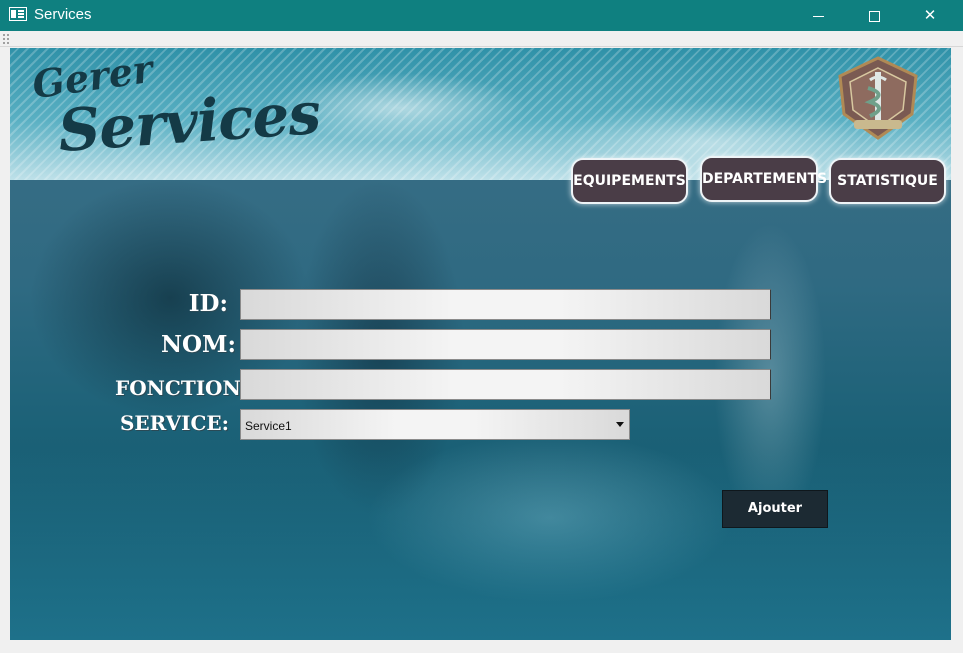  What do you see at coordinates (505, 384) in the screenshot?
I see `fonction-field` at bounding box center [505, 384].